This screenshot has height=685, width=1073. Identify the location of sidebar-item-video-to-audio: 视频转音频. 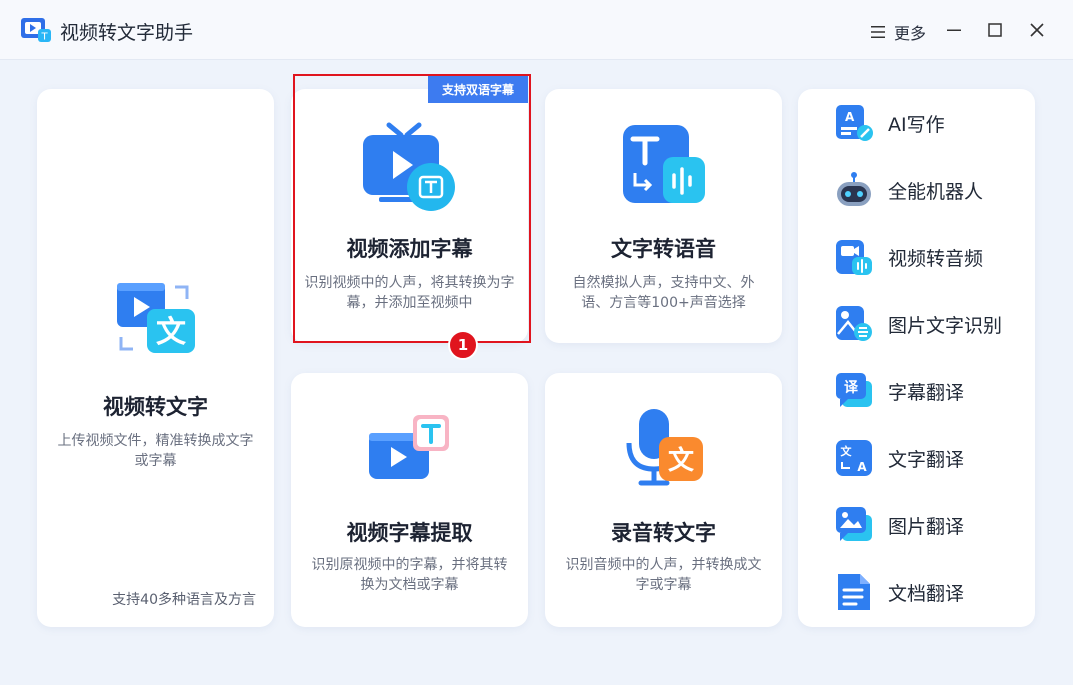
(908, 257).